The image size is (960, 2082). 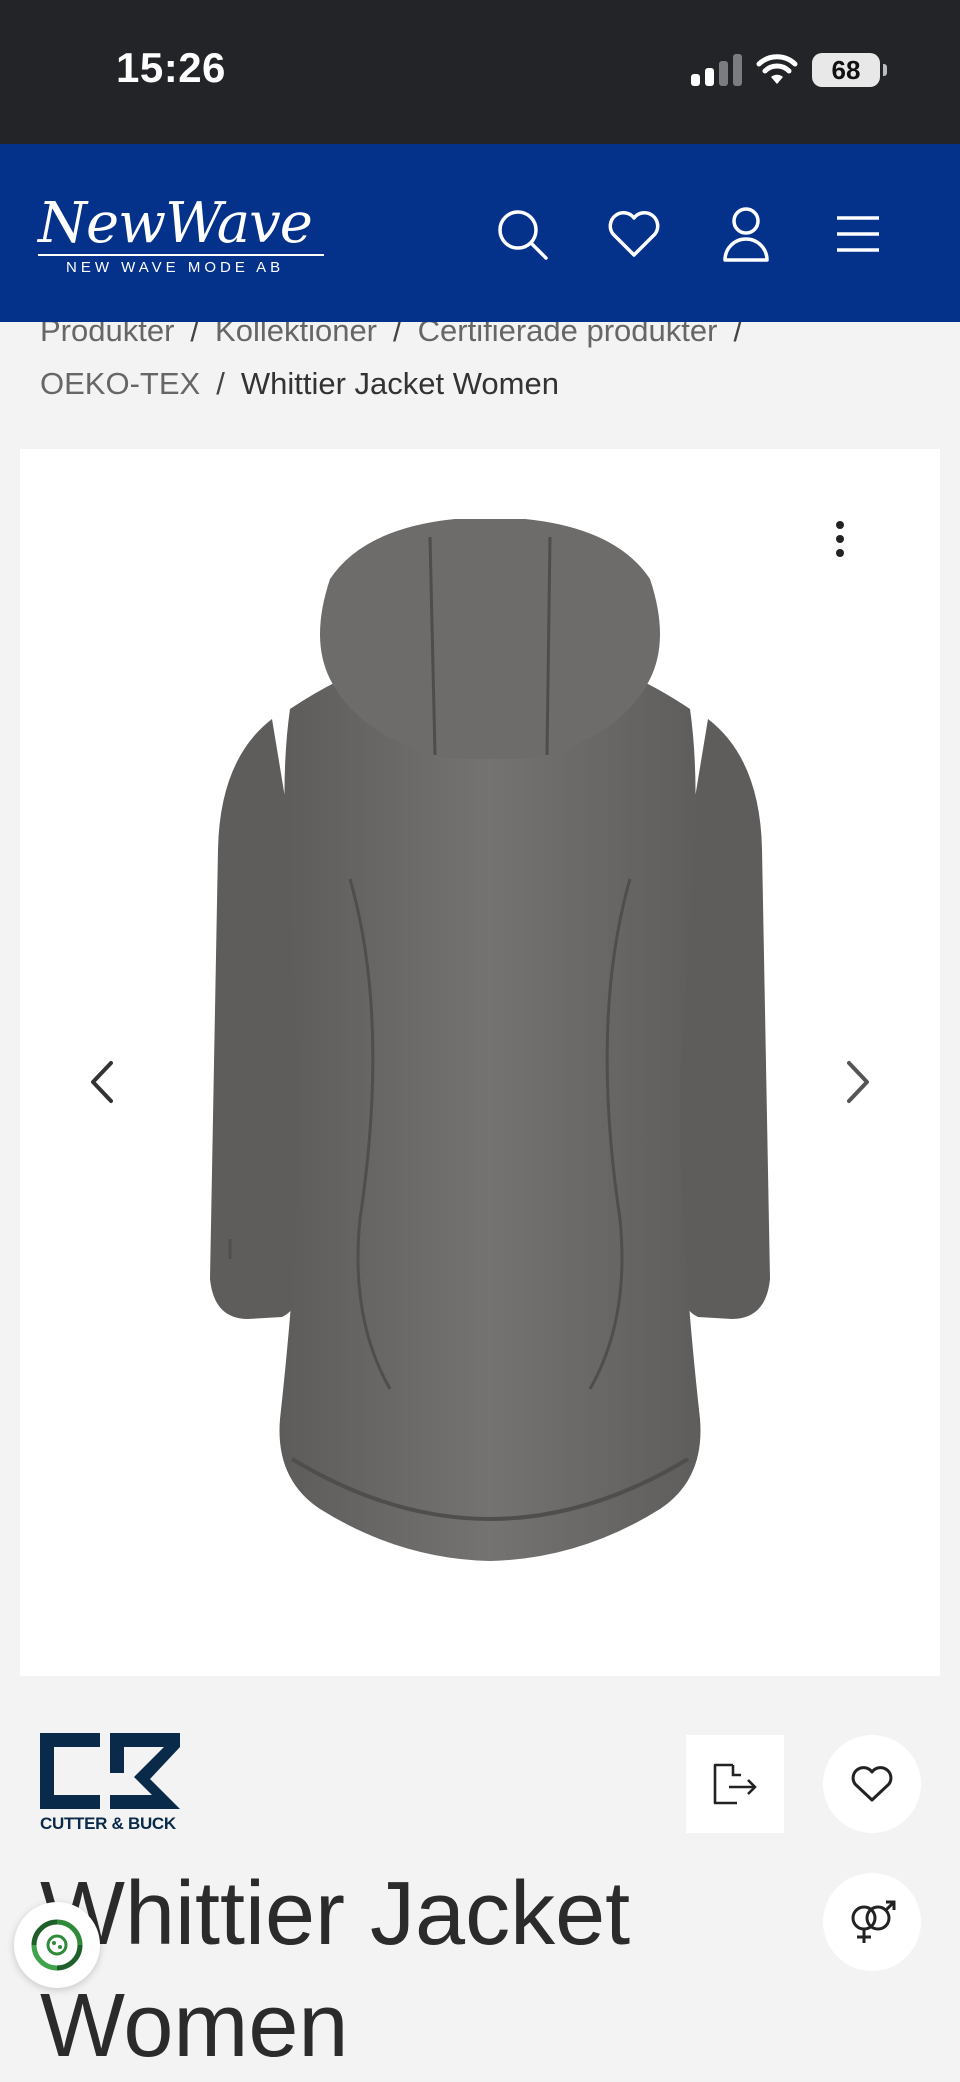 What do you see at coordinates (522, 234) in the screenshot?
I see `search-icon` at bounding box center [522, 234].